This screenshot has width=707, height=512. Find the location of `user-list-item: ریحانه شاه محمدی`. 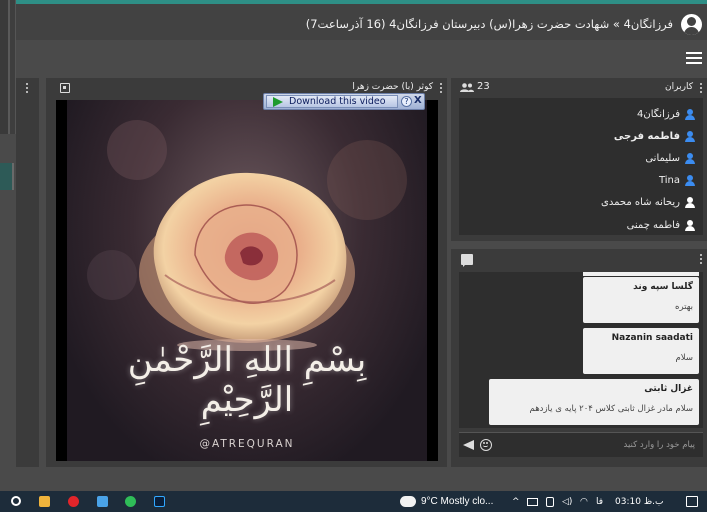

user-list-item: ریحانه شاه محمدی is located at coordinates (648, 203).